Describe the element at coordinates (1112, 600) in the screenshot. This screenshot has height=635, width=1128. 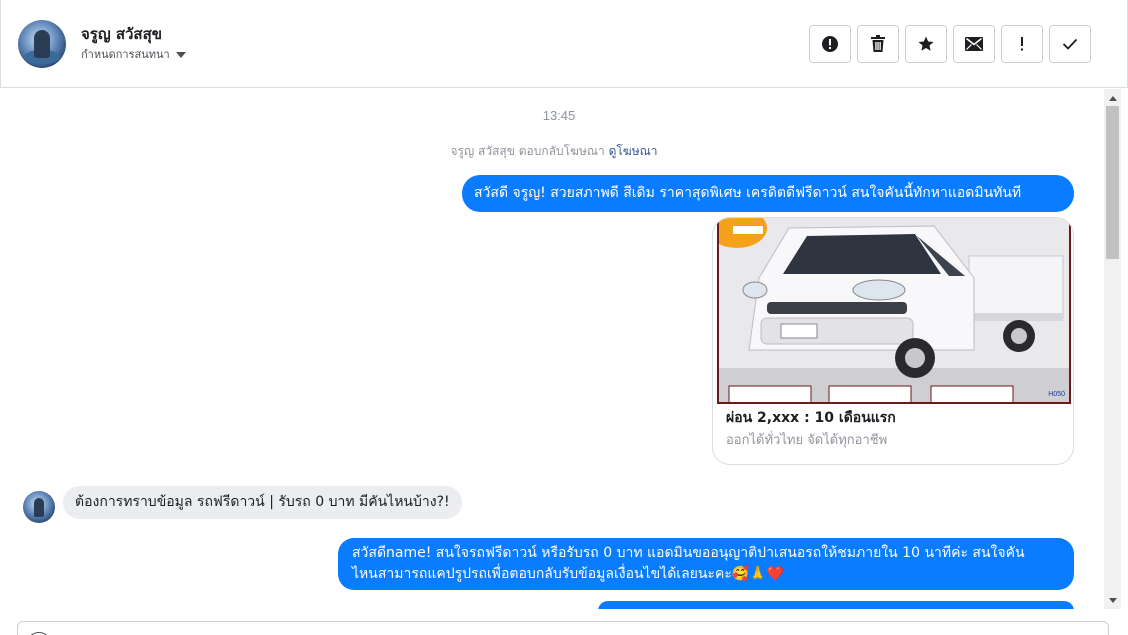
I see `scroll-down-arrow-icon` at that location.